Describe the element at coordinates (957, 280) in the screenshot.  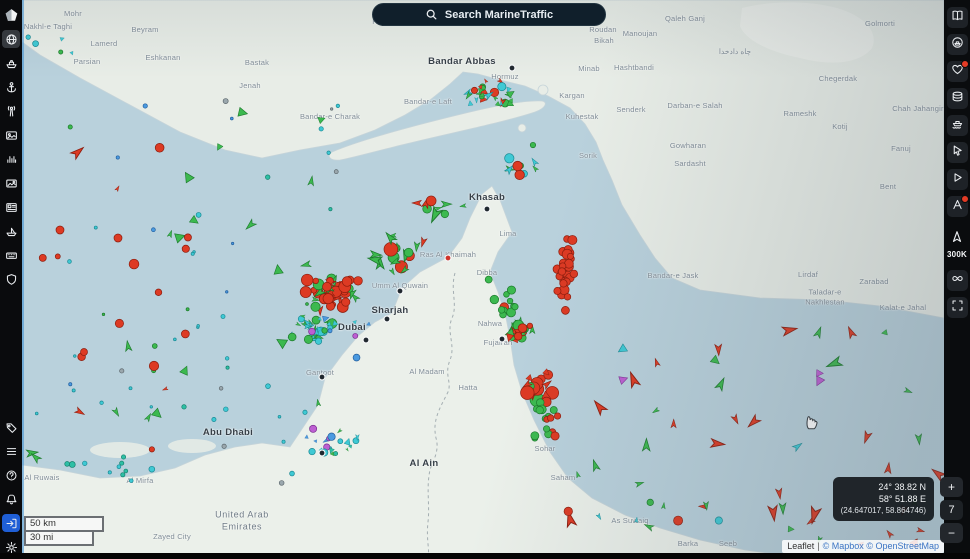
I see `loop-button` at that location.